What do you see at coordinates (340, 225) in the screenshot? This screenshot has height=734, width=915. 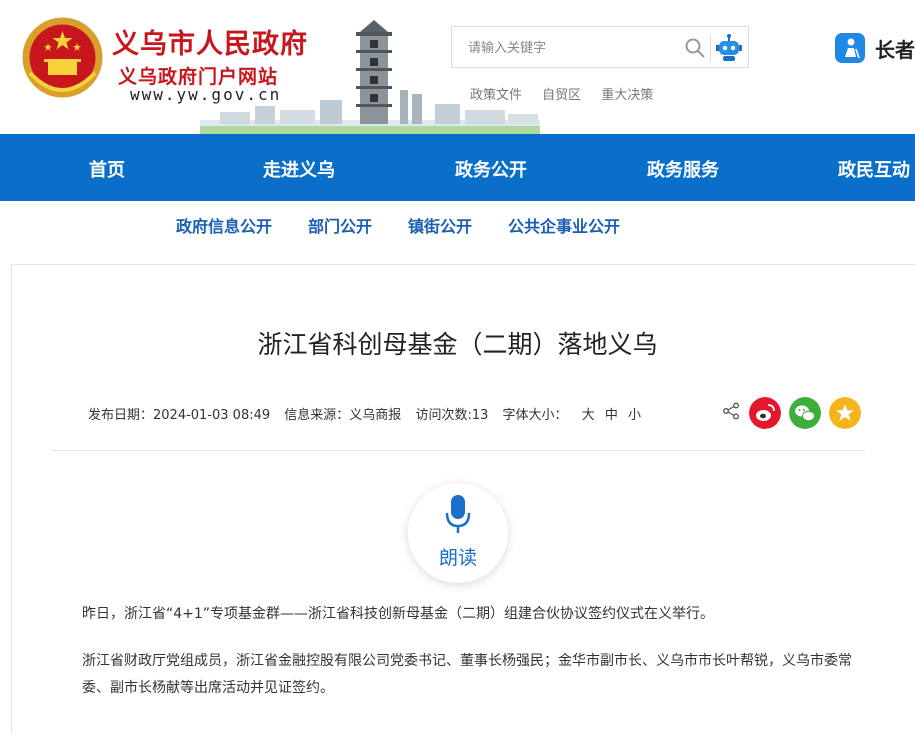 I see `subnav-item-departments: 部门公开` at bounding box center [340, 225].